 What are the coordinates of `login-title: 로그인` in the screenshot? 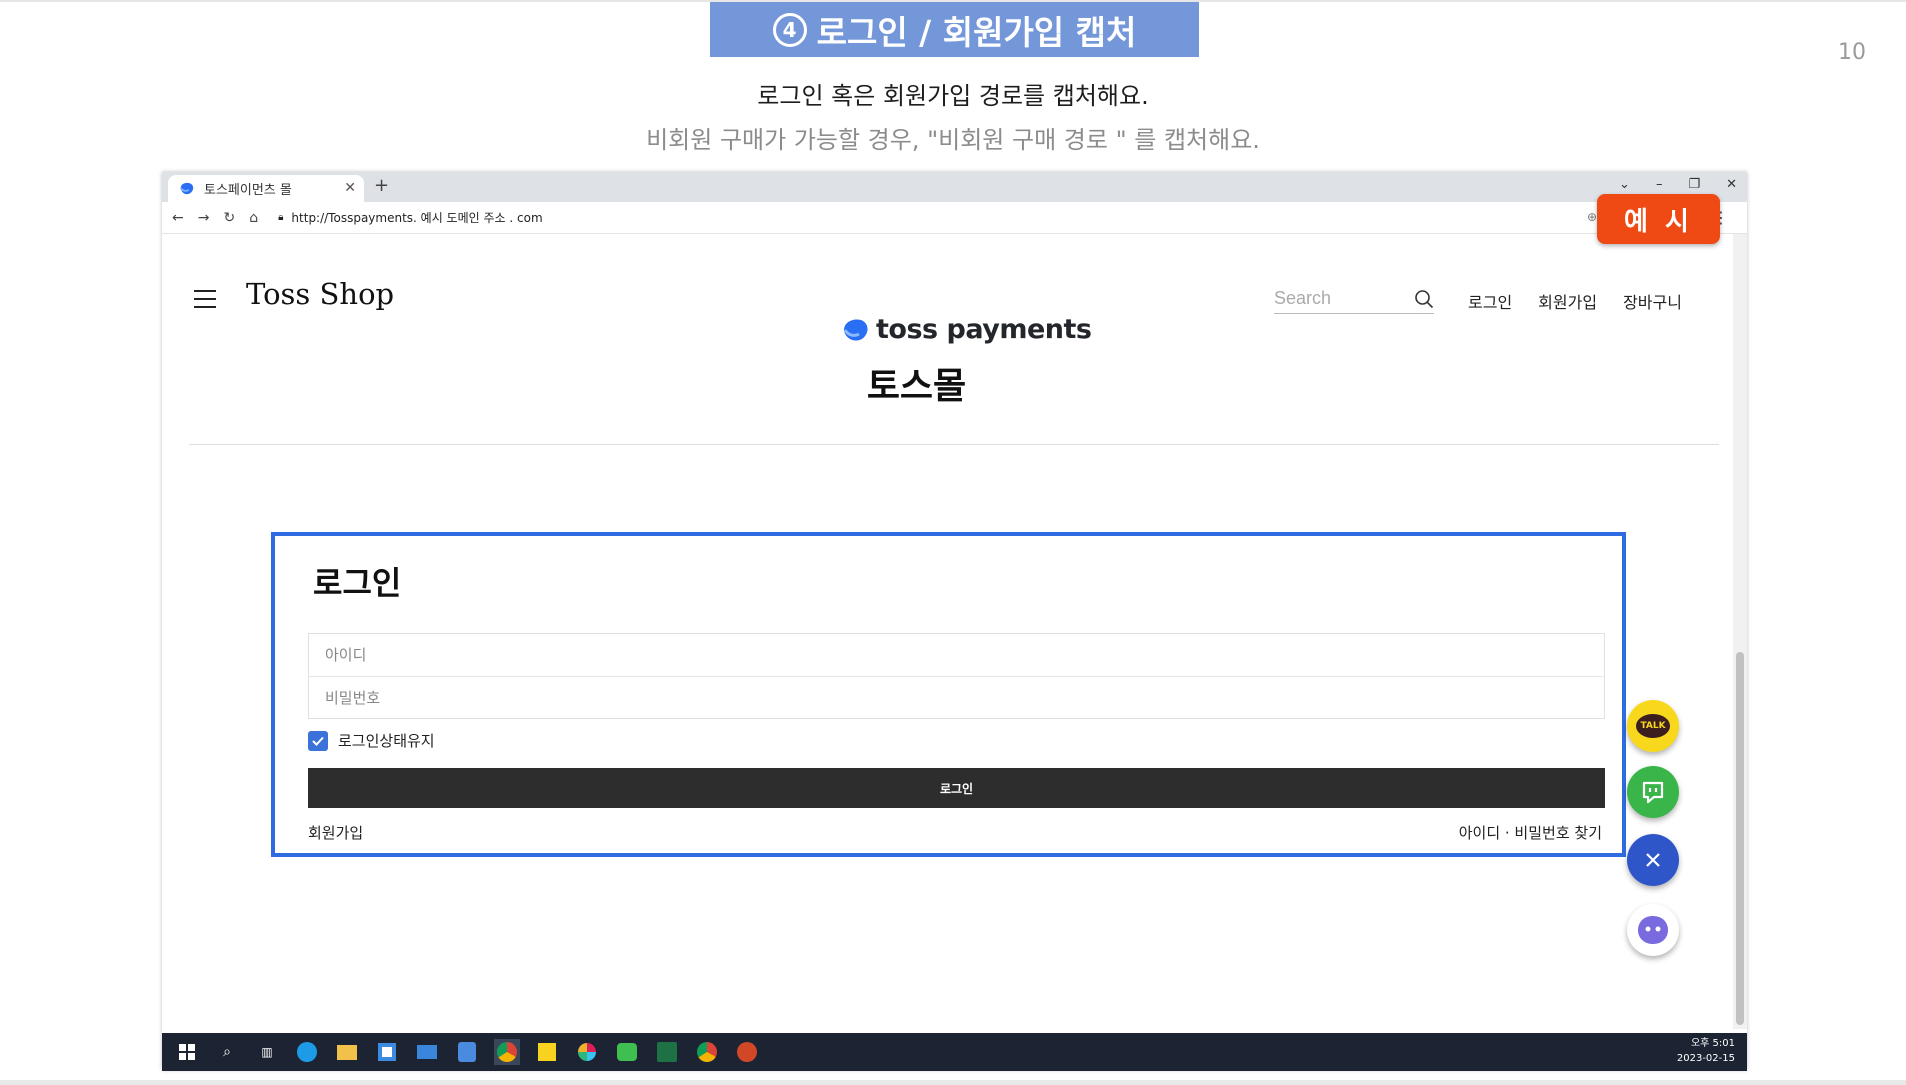 It's located at (357, 583).